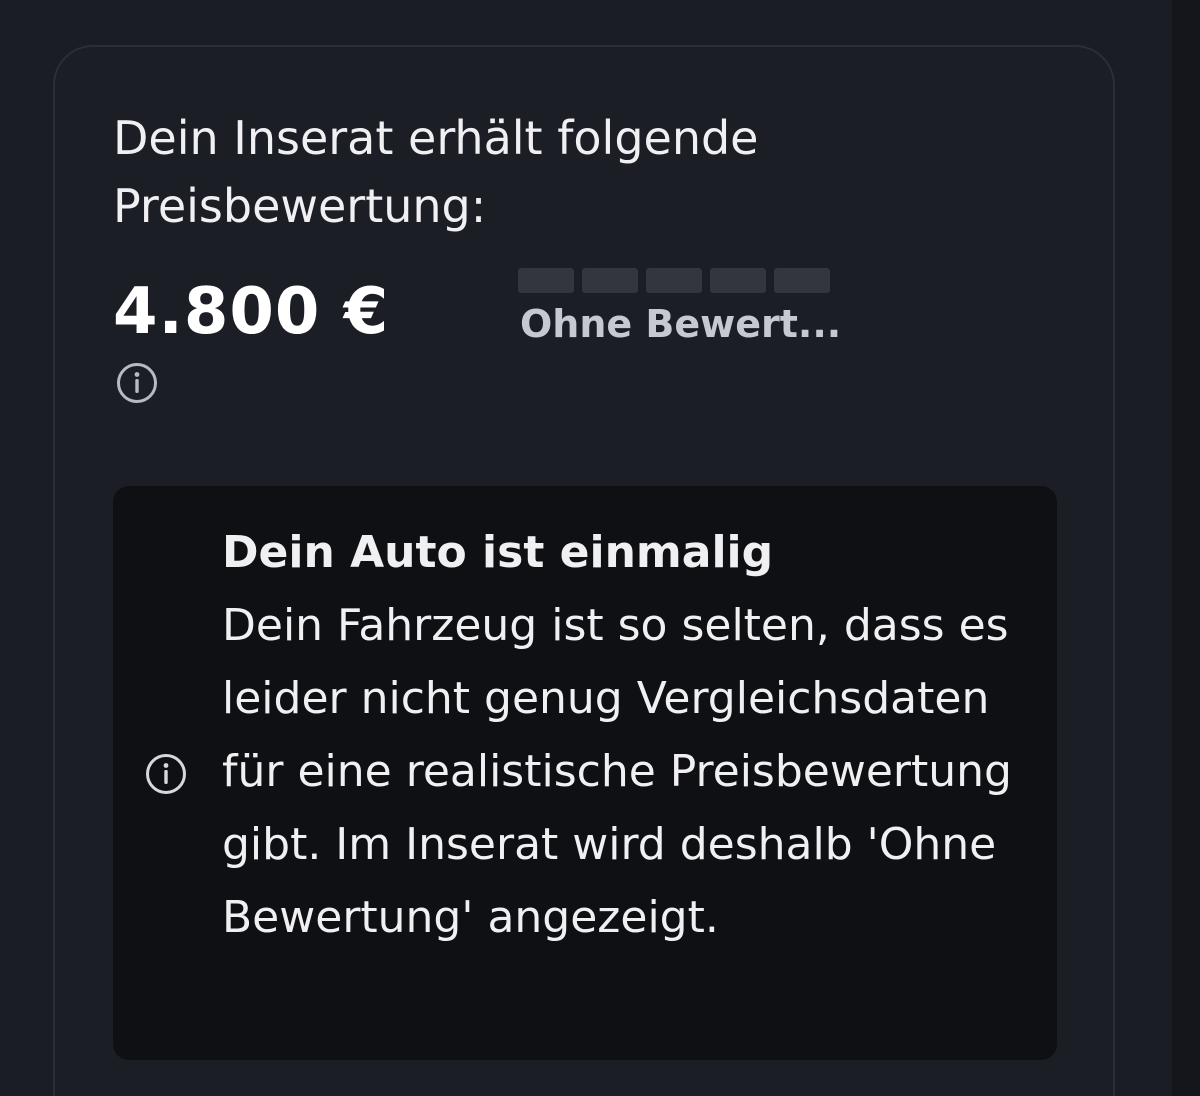 The height and width of the screenshot is (1096, 1200). I want to click on notice-title: Dein Auto ist einmalig, so click(498, 552).